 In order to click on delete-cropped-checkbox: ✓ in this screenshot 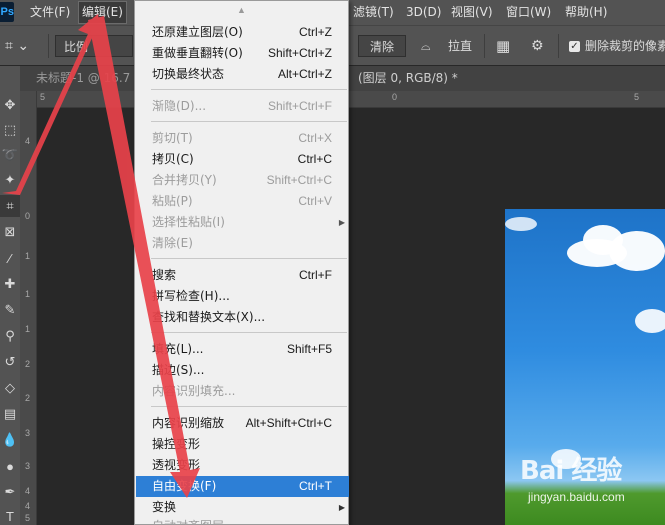, I will do `click(574, 46)`.